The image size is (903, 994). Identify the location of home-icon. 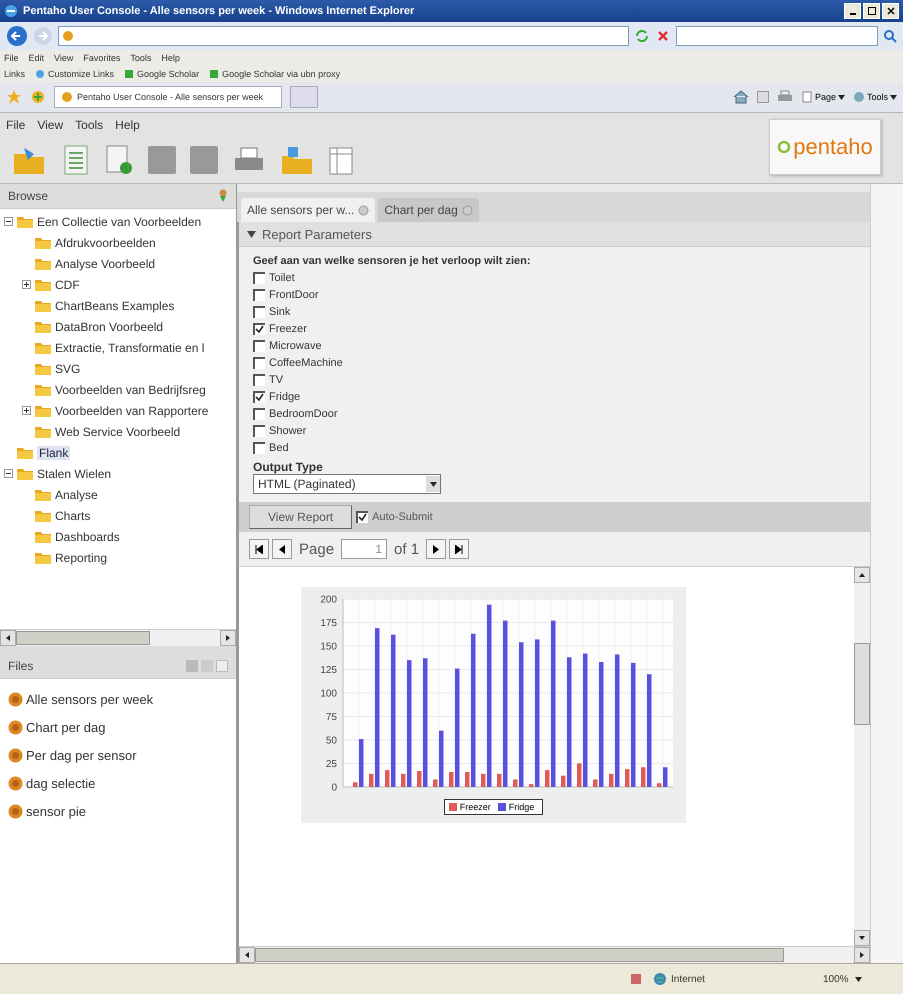
(740, 97).